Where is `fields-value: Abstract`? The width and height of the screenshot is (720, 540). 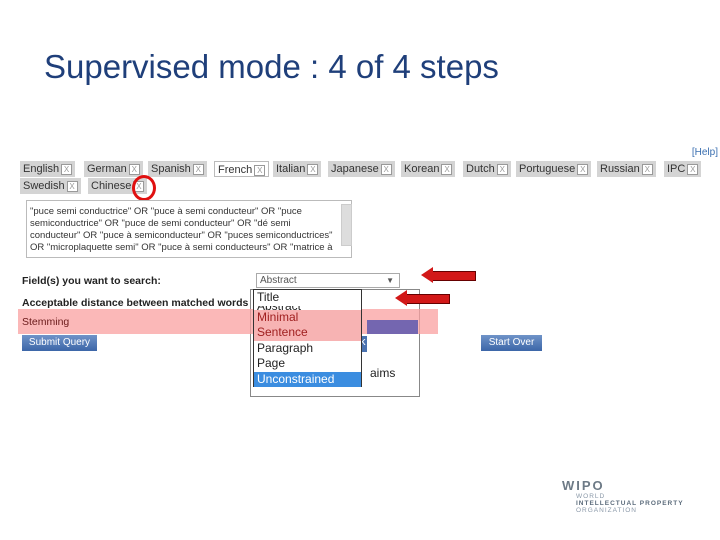 fields-value: Abstract is located at coordinates (278, 280).